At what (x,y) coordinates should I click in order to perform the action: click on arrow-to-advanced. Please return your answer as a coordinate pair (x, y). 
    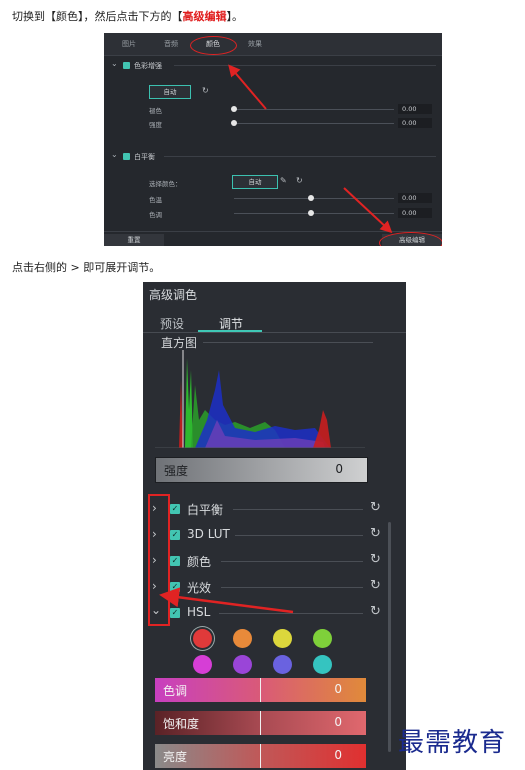
    Looking at the image, I should click on (368, 210).